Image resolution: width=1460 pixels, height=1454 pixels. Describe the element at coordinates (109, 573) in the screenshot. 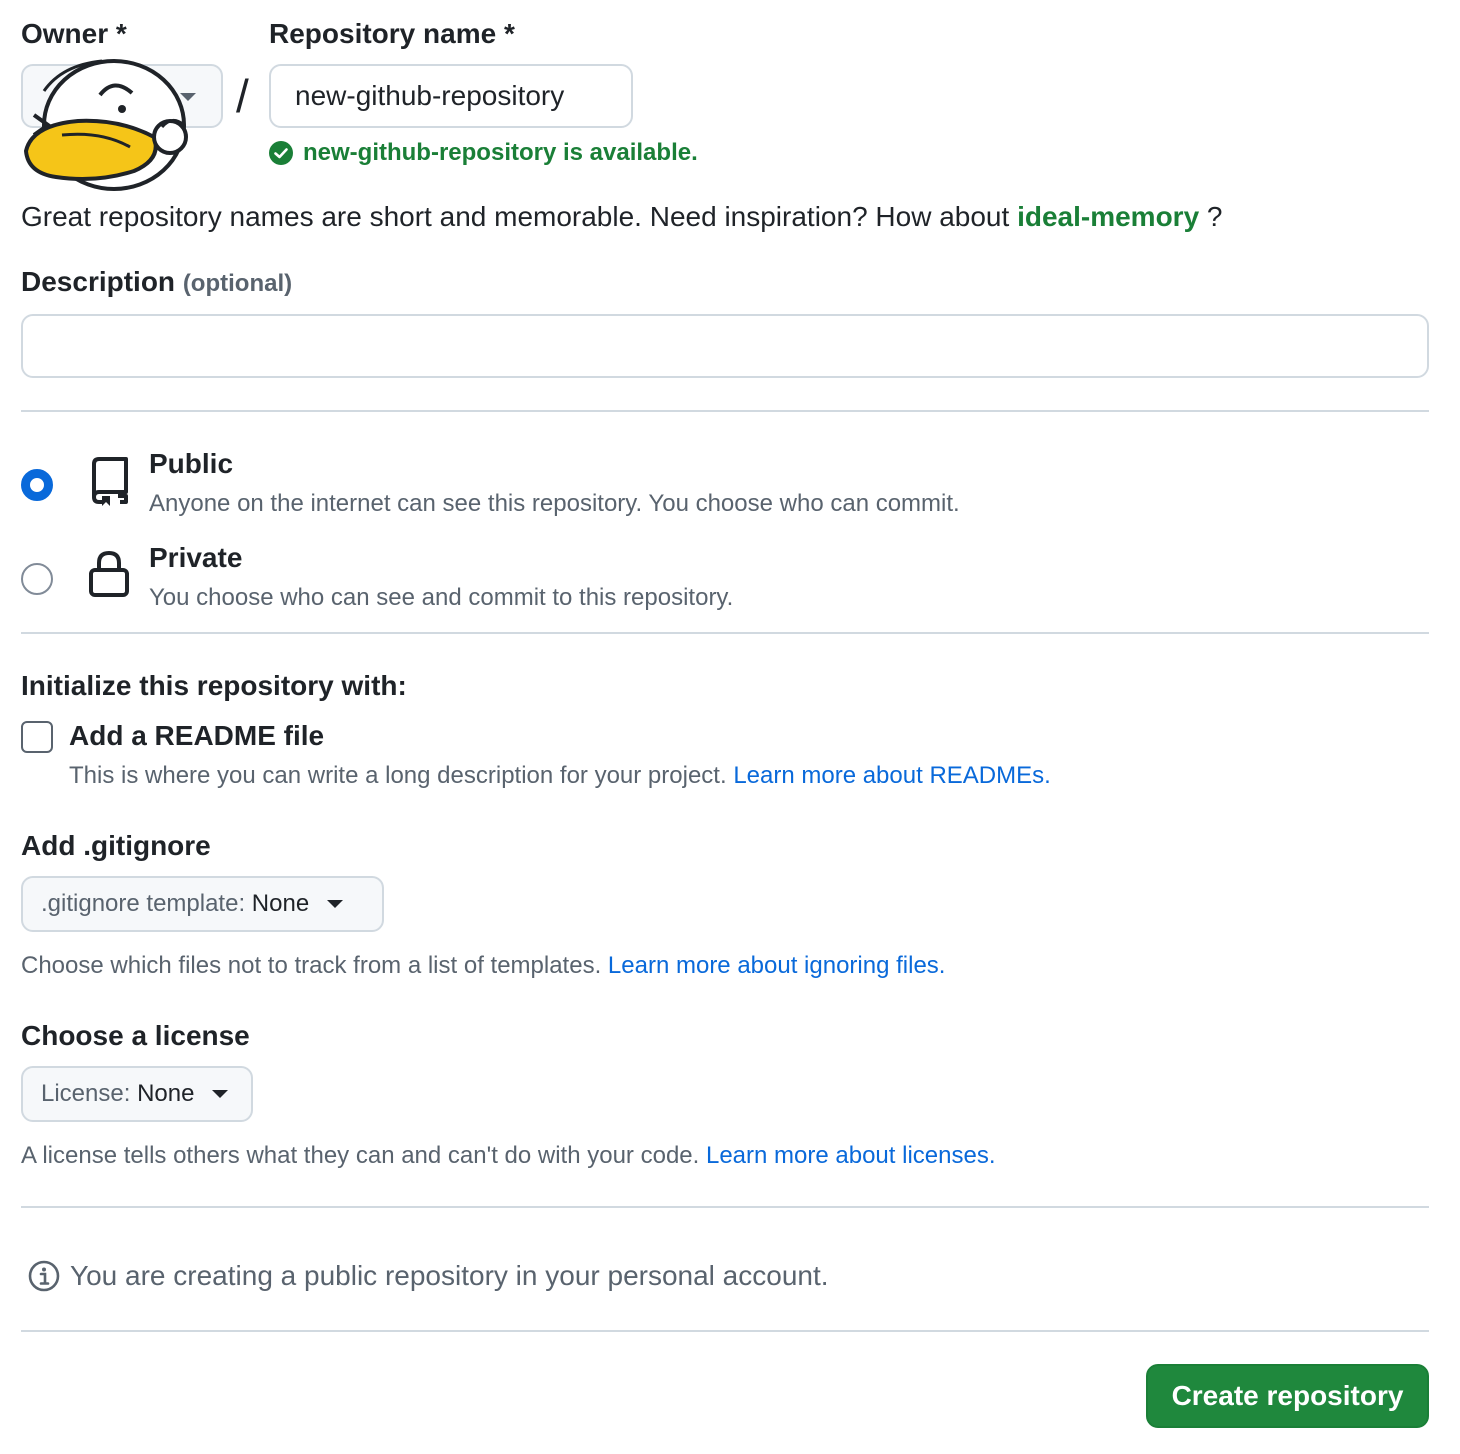

I see `lock-icon` at that location.